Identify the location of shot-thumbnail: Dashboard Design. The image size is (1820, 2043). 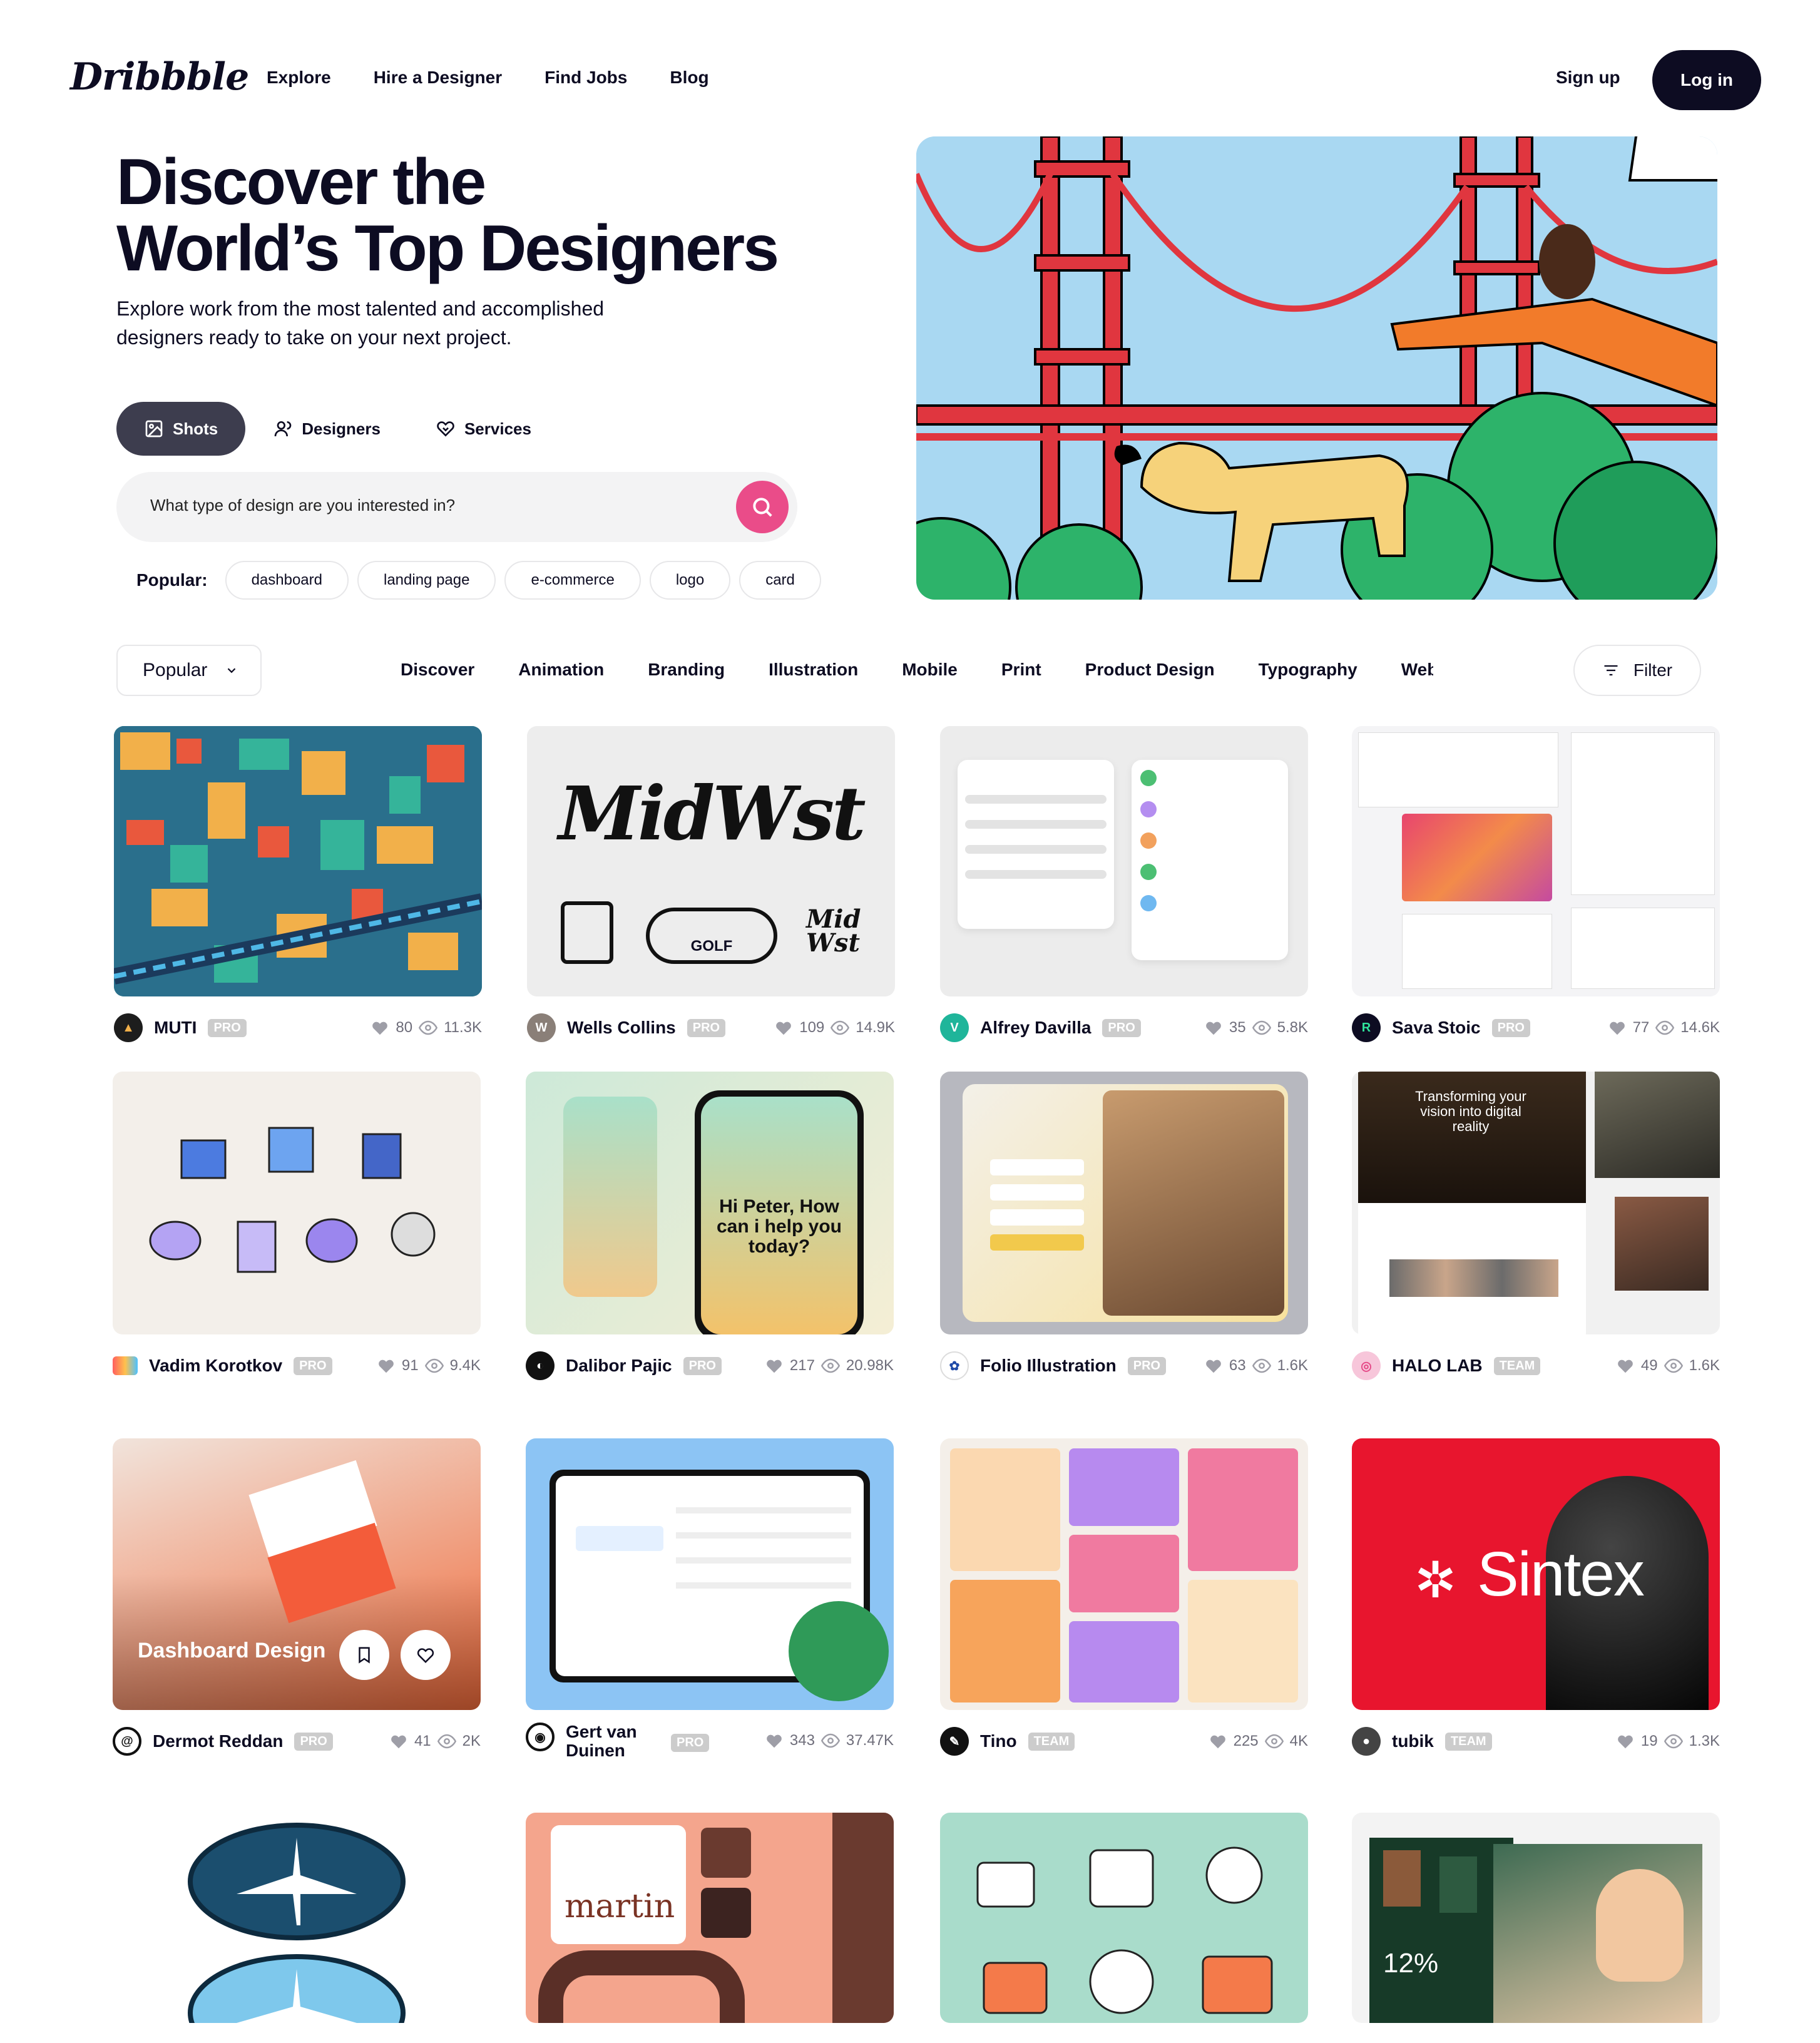
(297, 1574).